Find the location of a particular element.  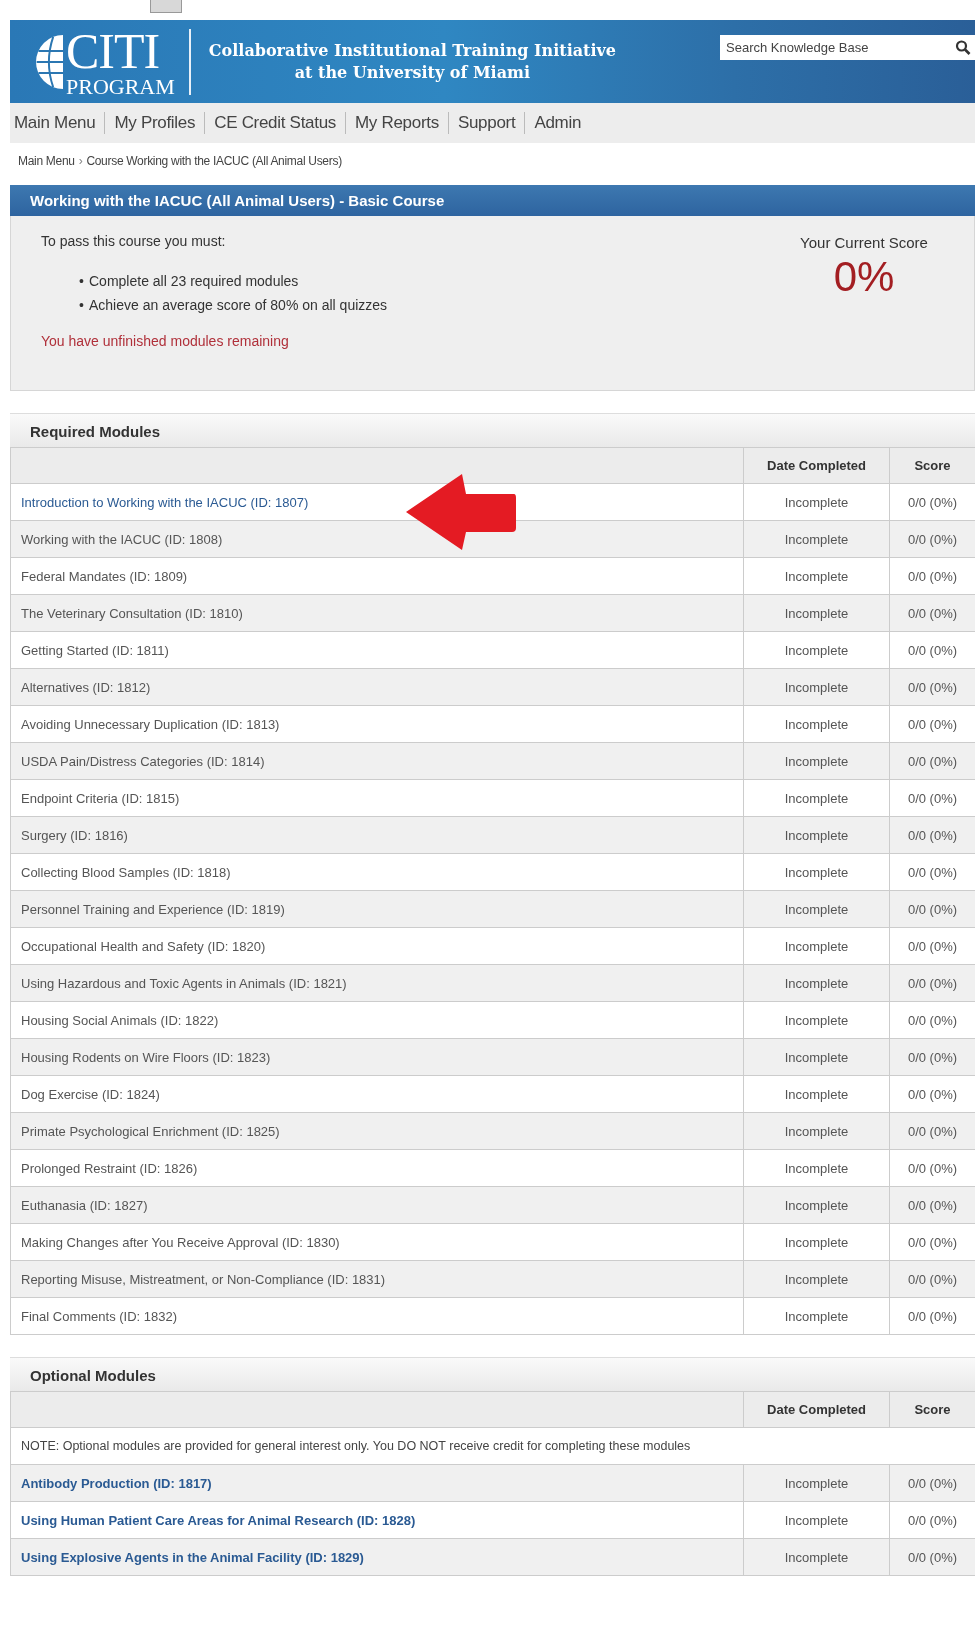

search-icon is located at coordinates (963, 47).